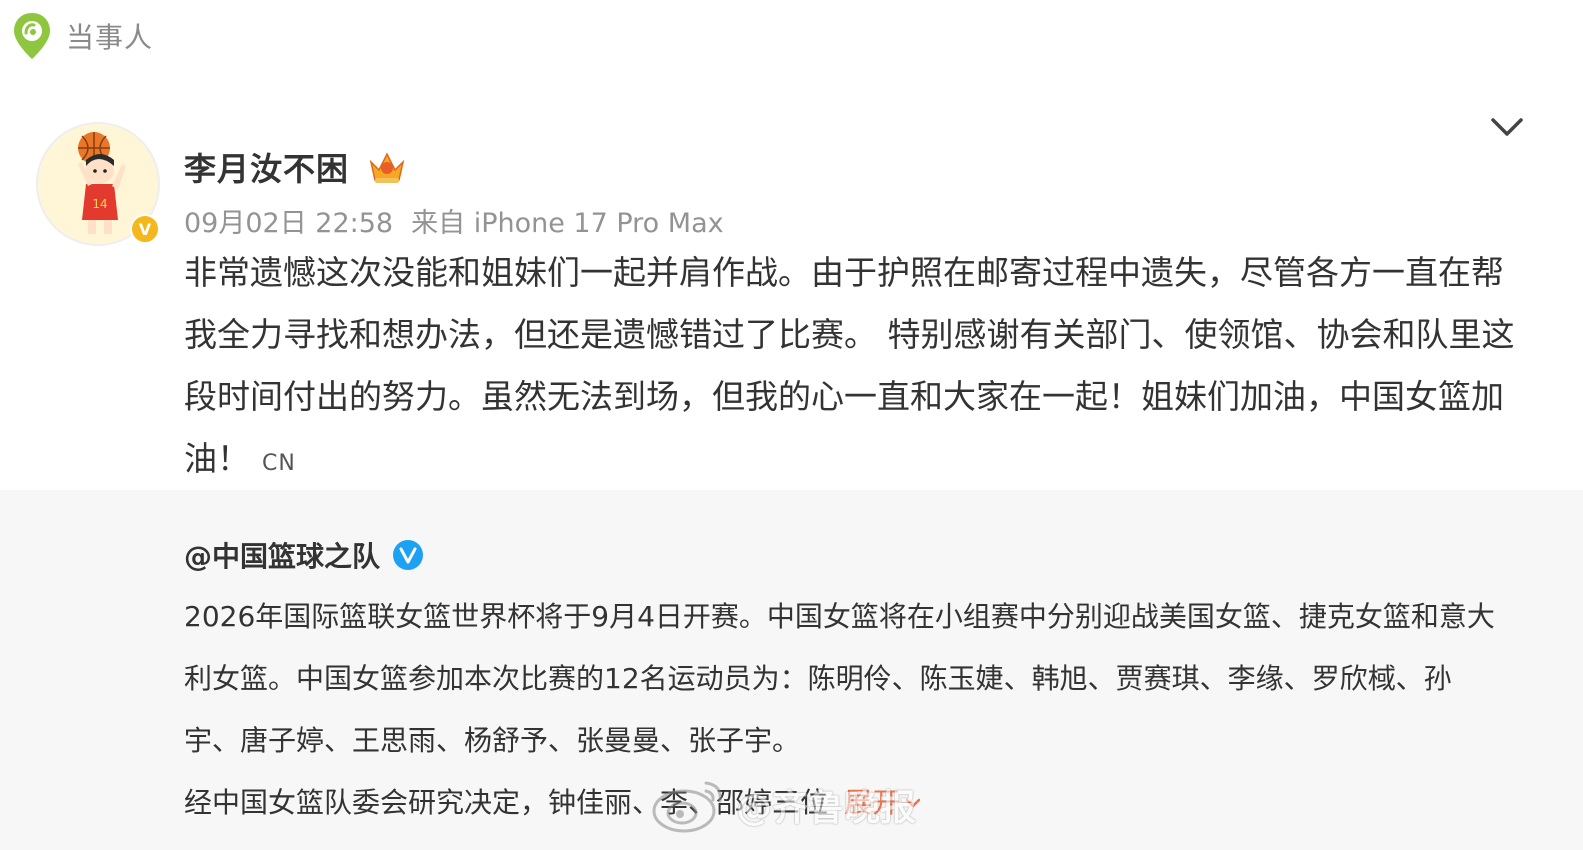  I want to click on repost-last-line: 经中国女篮队委会研究决定，钟佳丽、李, so click(436, 802).